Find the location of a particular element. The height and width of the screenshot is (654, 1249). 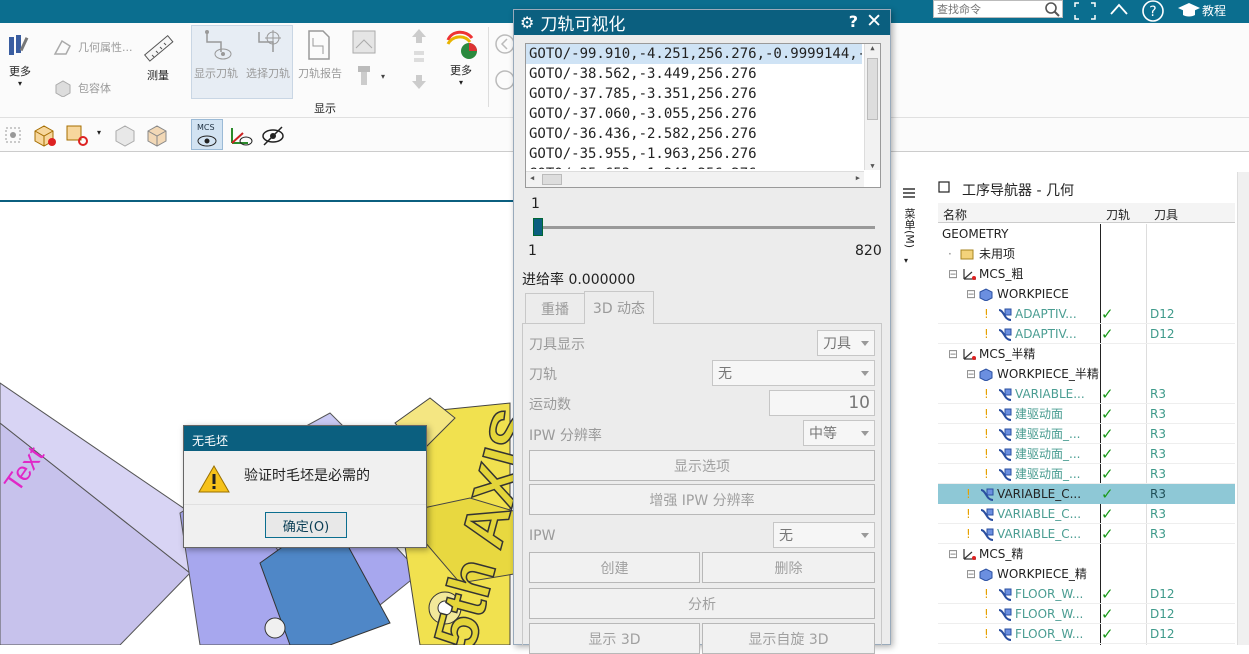

navigator-row: · 未用项 is located at coordinates (1086, 254).